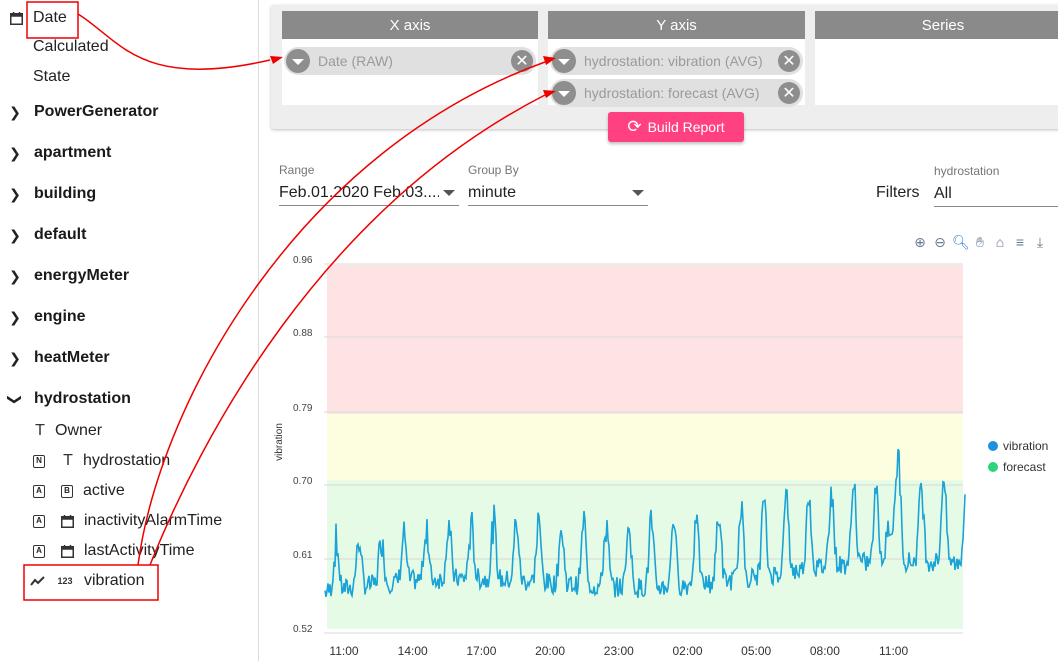 Image resolution: width=1058 pixels, height=661 pixels. I want to click on sidebar-group-heatmeter: ❯ heatMeter, so click(59, 358).